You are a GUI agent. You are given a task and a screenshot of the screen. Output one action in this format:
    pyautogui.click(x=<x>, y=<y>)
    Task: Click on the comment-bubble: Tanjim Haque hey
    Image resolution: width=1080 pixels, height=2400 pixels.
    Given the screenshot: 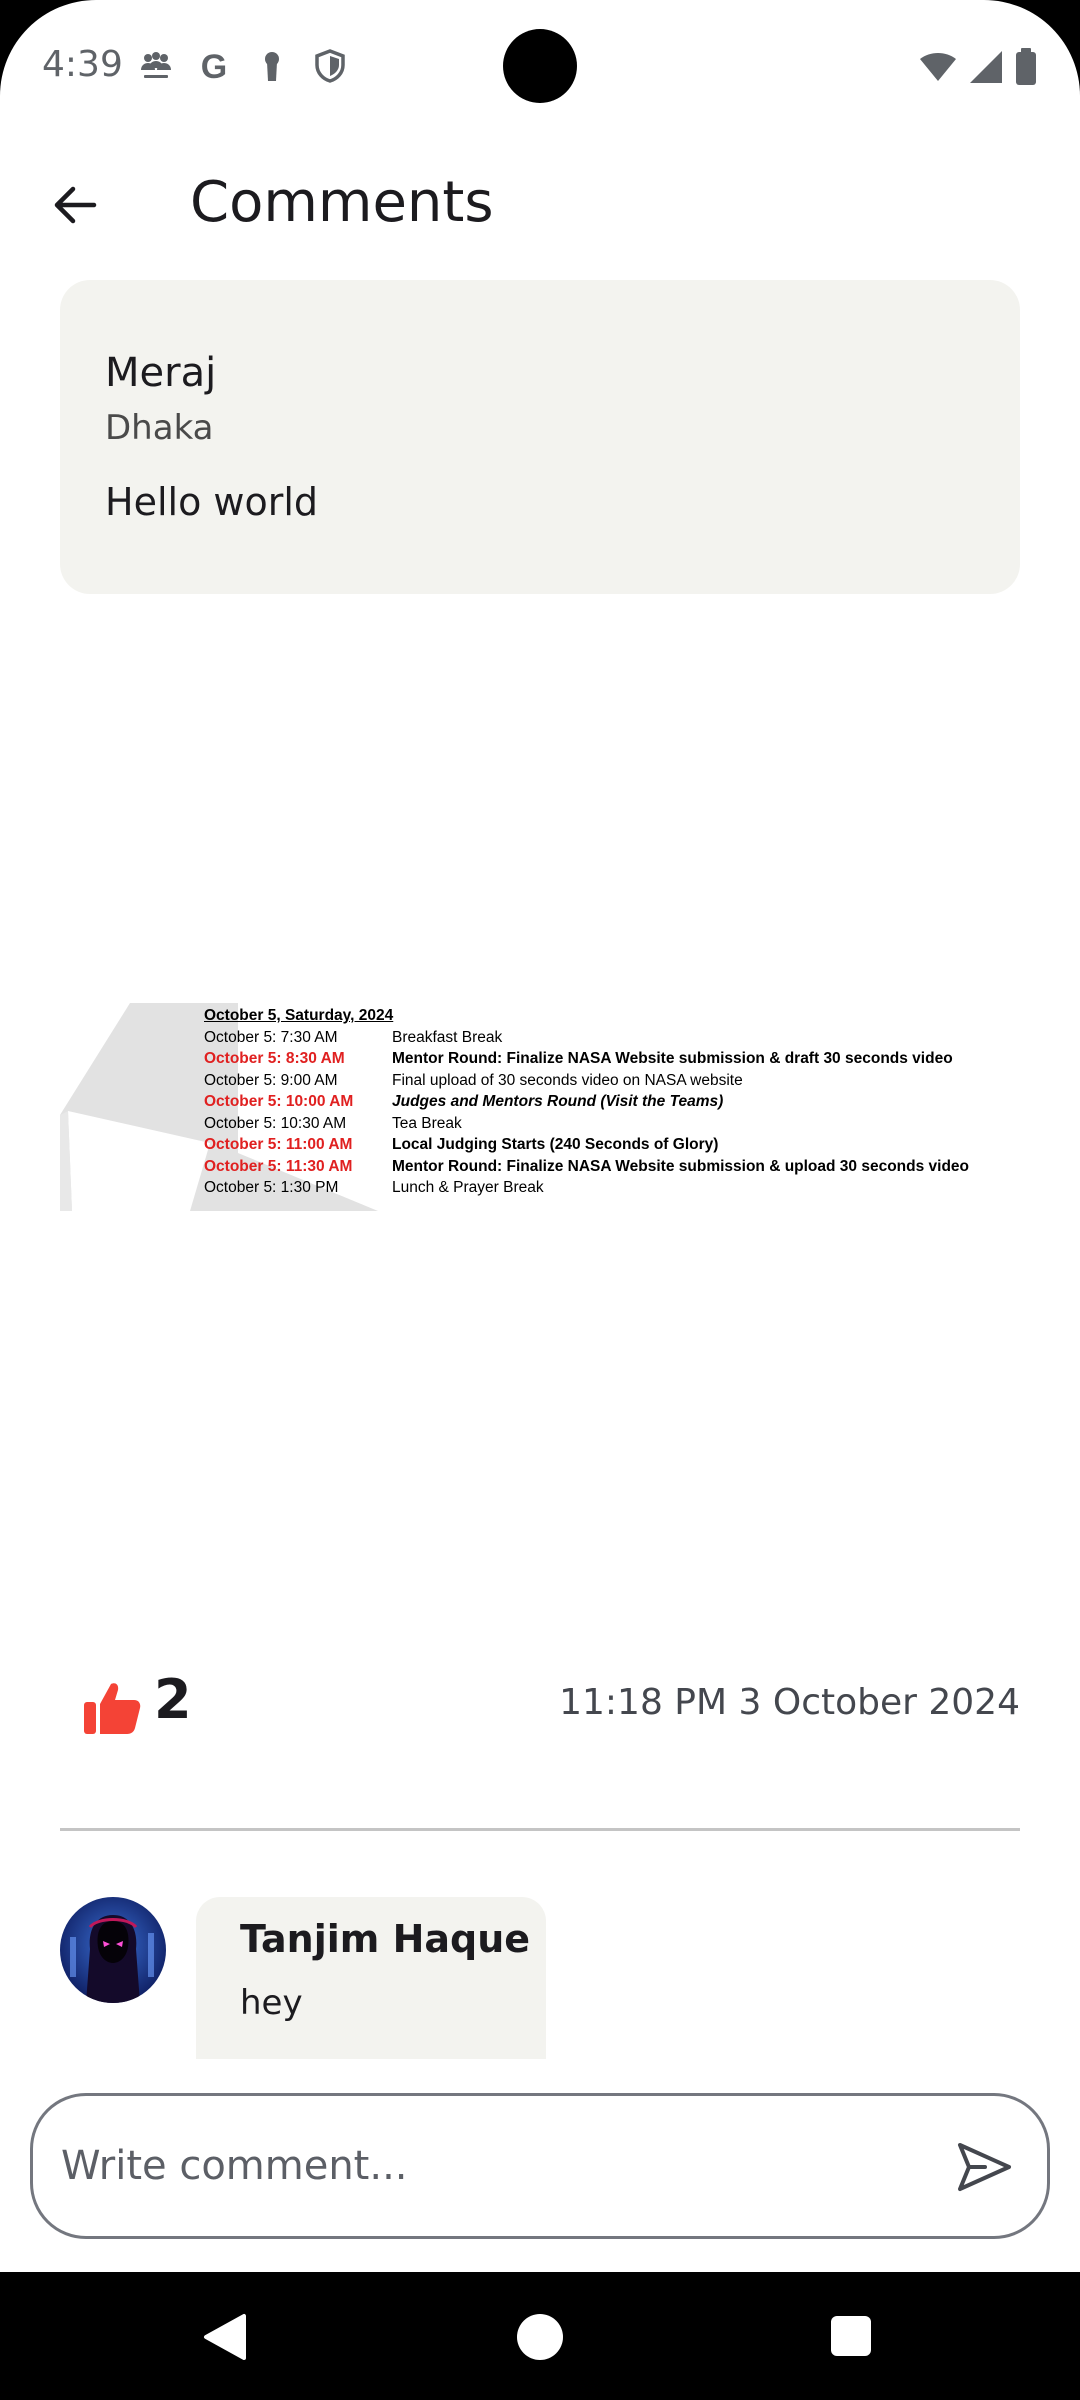 What is the action you would take?
    pyautogui.click(x=371, y=1978)
    